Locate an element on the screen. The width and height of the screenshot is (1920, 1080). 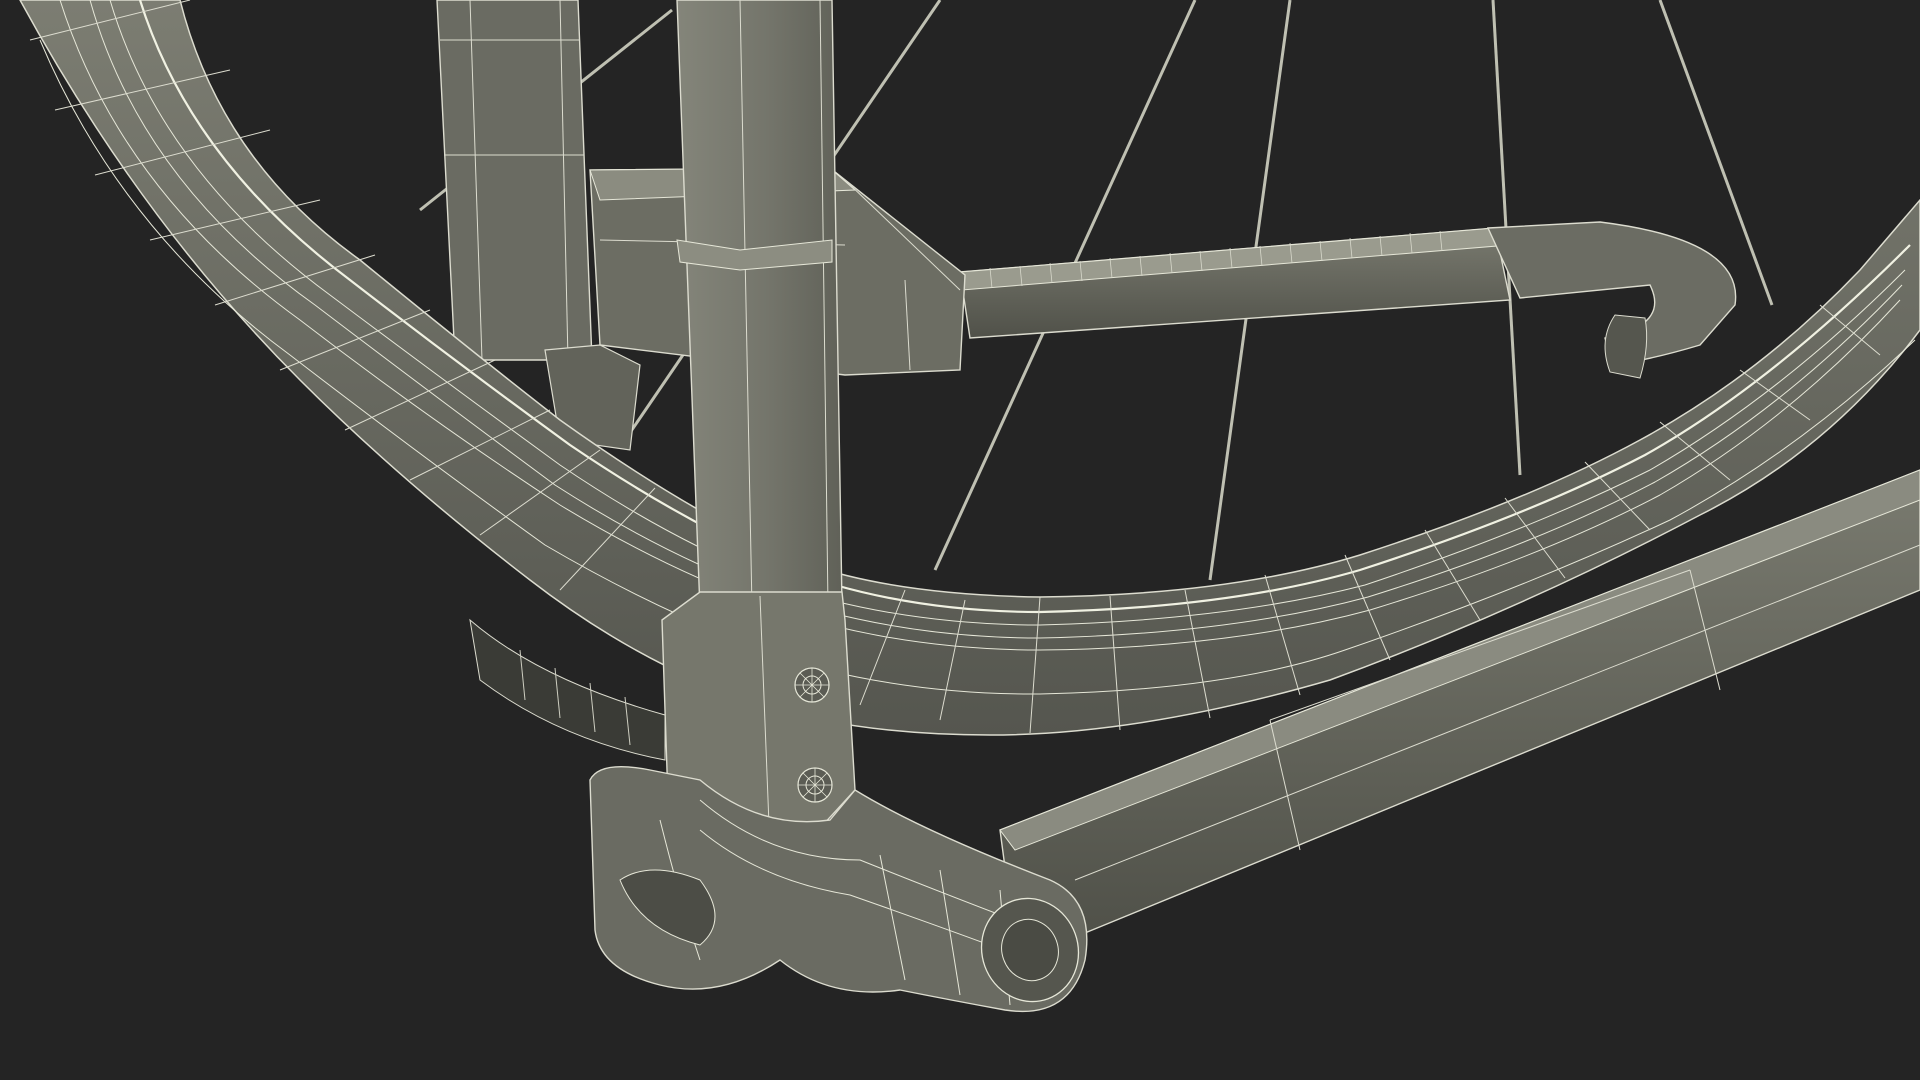
rear-post is located at coordinates (514, 180).